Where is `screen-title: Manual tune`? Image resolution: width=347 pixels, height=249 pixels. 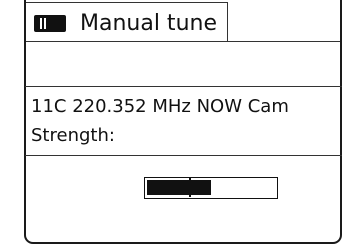 screen-title: Manual tune is located at coordinates (148, 23).